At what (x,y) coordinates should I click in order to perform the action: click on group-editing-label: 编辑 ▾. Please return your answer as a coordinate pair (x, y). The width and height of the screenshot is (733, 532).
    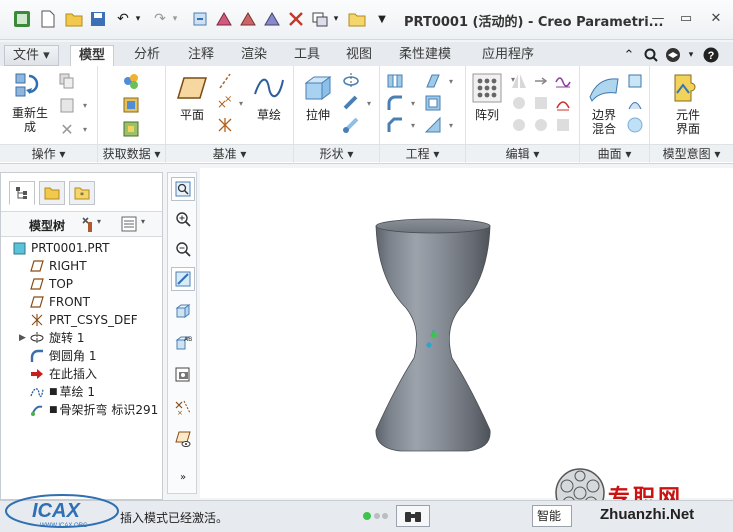
    Looking at the image, I should click on (522, 153).